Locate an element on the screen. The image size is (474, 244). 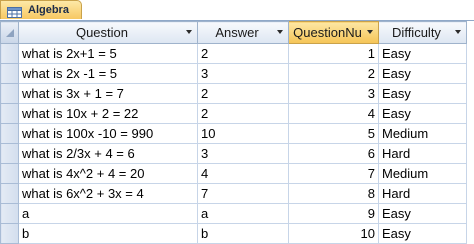
table-row: a a 9 Easy is located at coordinates (233, 213).